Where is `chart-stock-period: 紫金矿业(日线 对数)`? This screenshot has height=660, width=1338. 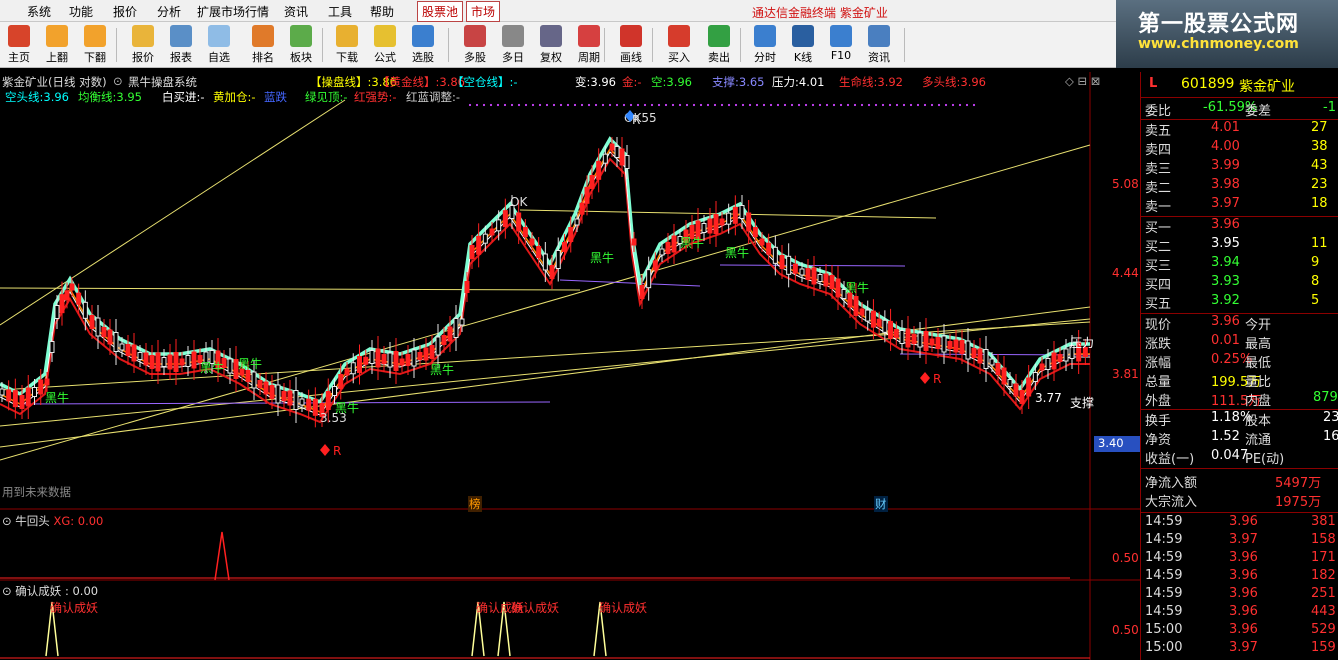 chart-stock-period: 紫金矿业(日线 对数) is located at coordinates (54, 82).